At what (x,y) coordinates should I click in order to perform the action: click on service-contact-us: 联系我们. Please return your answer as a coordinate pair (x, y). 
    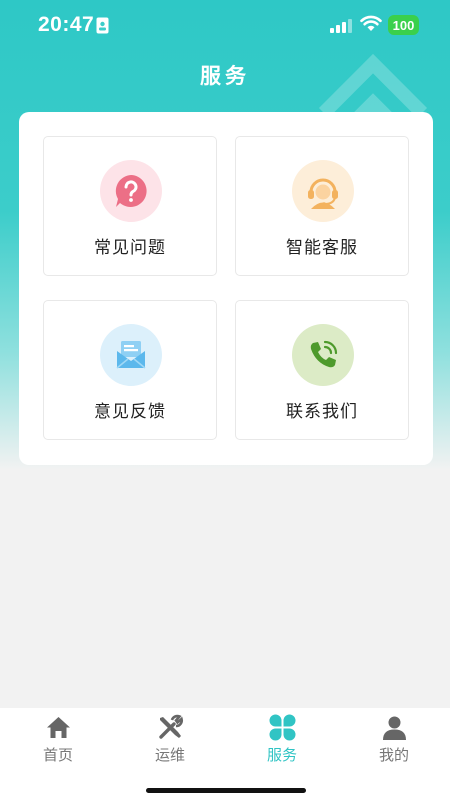
    Looking at the image, I should click on (322, 370).